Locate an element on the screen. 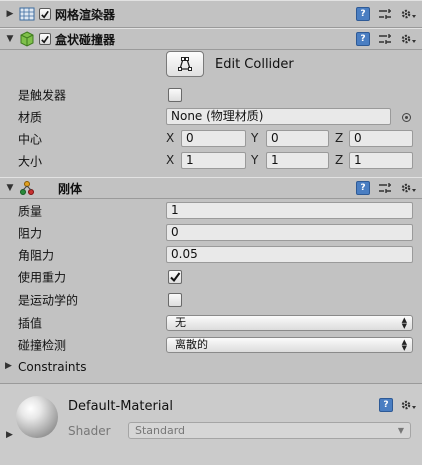 This screenshot has width=422, height=465. interpolate-value: 无 is located at coordinates (180, 322).